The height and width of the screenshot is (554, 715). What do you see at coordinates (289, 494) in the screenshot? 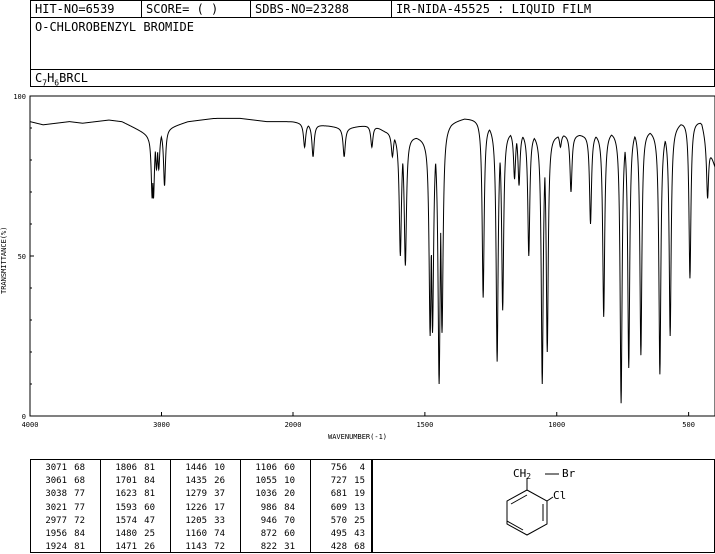
I see `peak-transmittance: 20` at bounding box center [289, 494].